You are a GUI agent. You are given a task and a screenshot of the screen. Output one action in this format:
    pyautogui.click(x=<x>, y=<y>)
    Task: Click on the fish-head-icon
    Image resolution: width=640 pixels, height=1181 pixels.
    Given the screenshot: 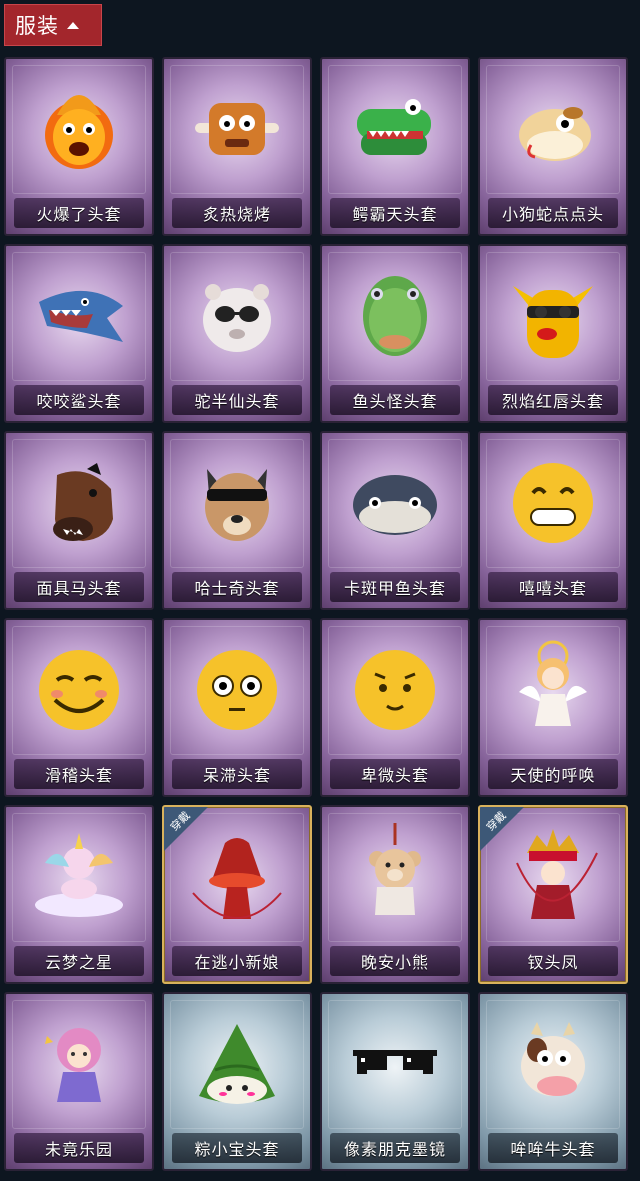 What is the action you would take?
    pyautogui.click(x=395, y=316)
    